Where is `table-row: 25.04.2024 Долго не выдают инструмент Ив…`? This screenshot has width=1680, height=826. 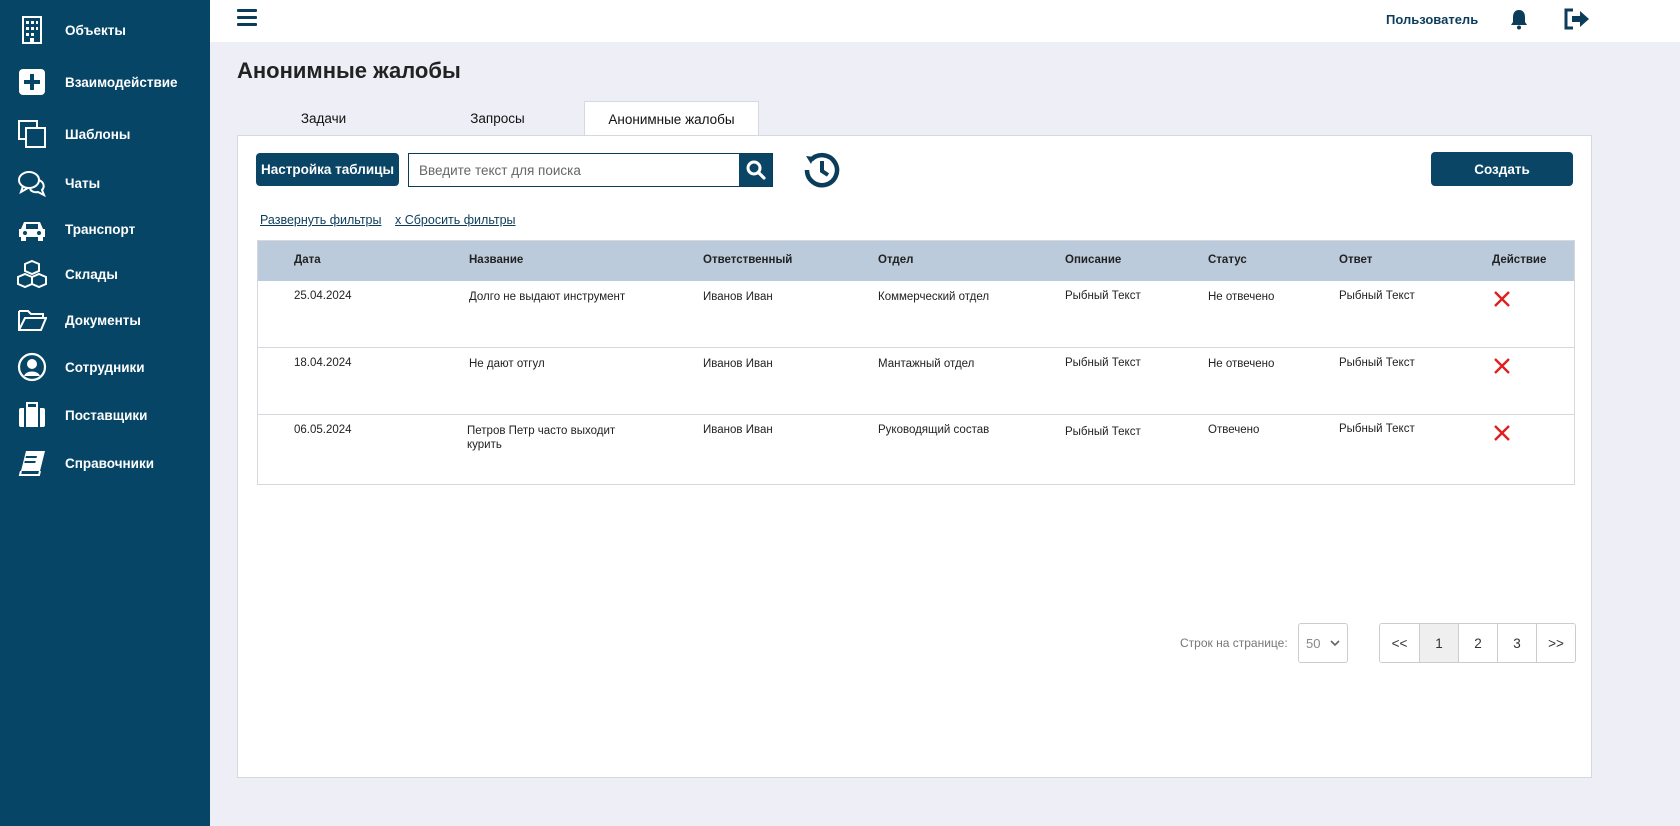 table-row: 25.04.2024 Долго не выдают инструмент Ив… is located at coordinates (916, 314).